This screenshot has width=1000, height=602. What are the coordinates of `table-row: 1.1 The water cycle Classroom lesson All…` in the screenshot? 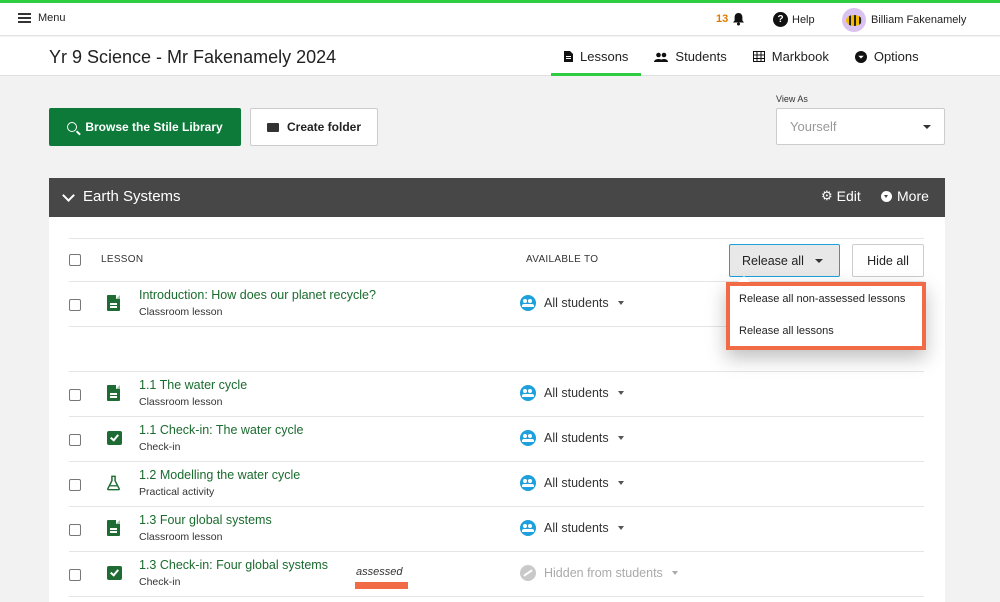 It's located at (496, 394).